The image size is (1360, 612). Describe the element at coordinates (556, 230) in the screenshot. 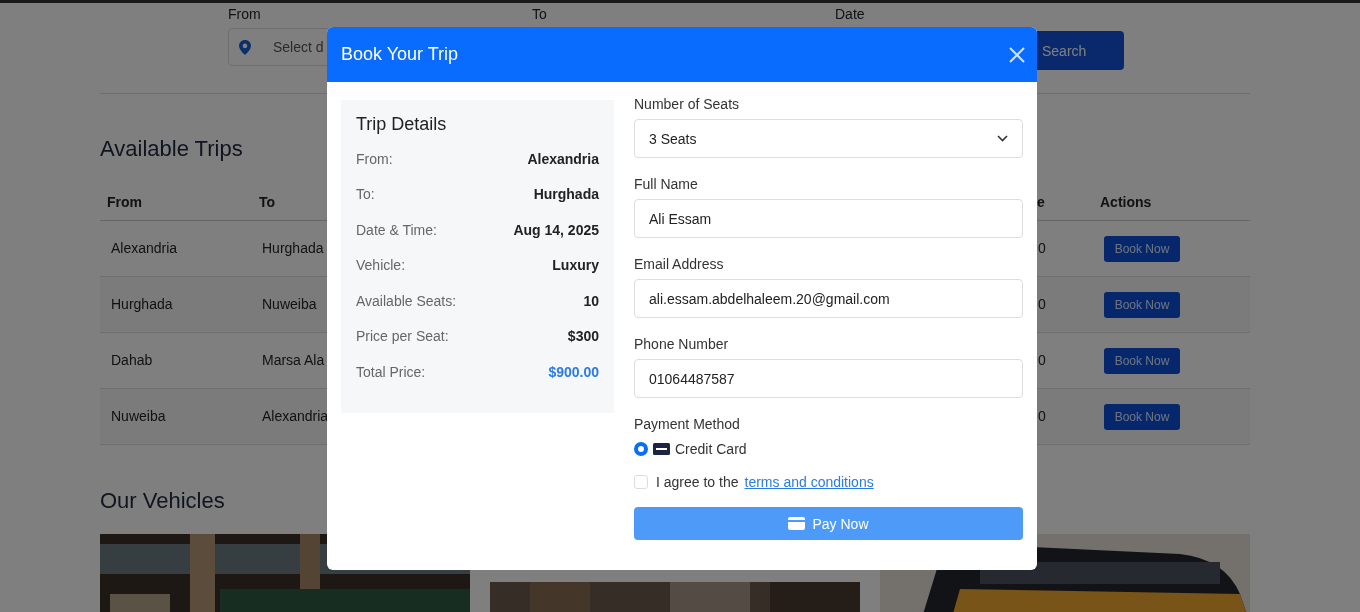

I see `detail-value: Aug 14, 2025` at that location.